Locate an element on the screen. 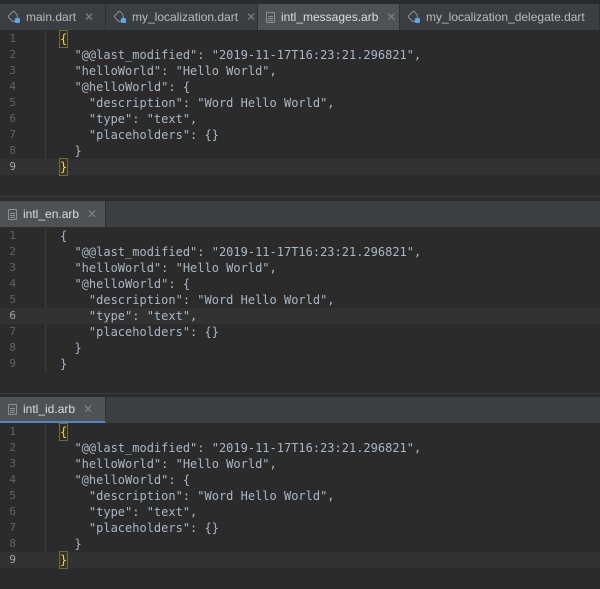  tab-main-dart: main.dart ✕ is located at coordinates (53, 17).